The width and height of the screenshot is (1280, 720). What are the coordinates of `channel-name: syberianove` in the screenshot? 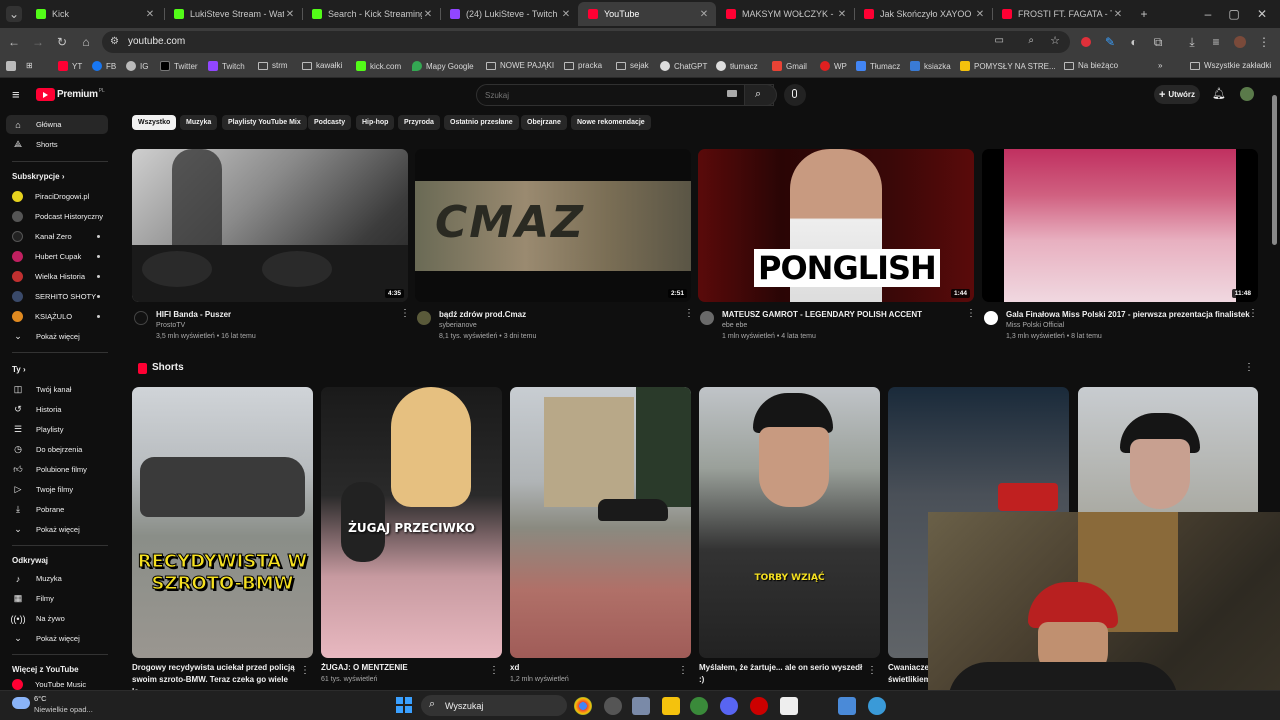 It's located at (458, 325).